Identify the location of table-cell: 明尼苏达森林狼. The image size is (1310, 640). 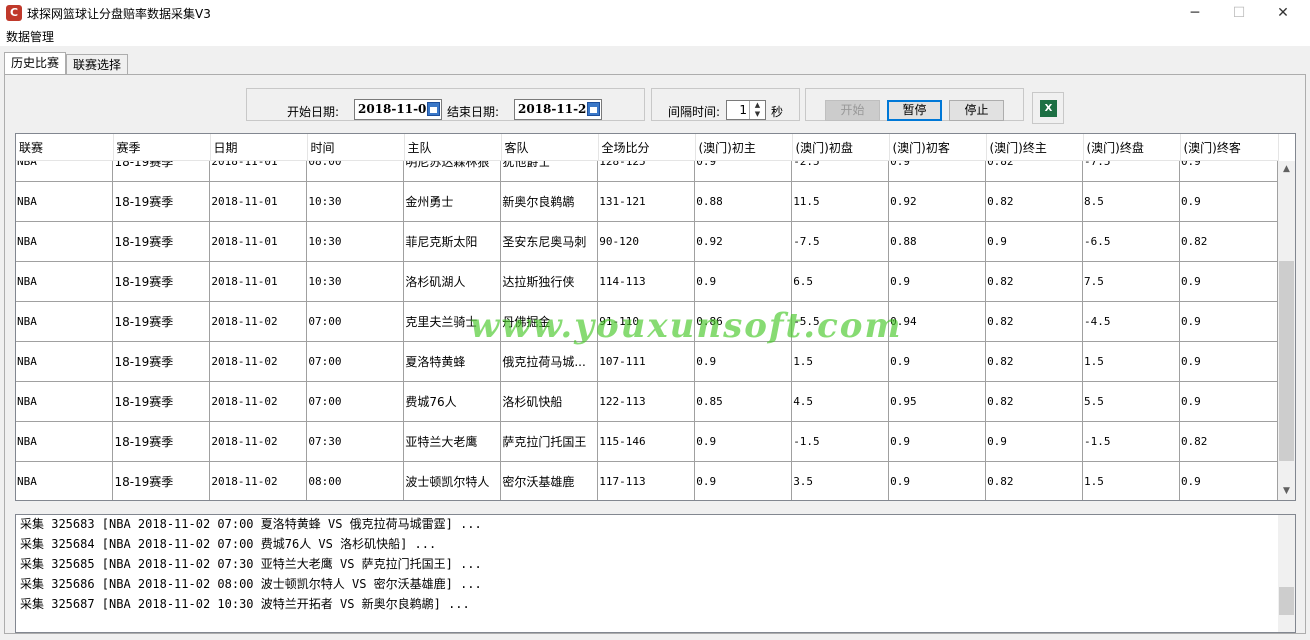
(452, 171).